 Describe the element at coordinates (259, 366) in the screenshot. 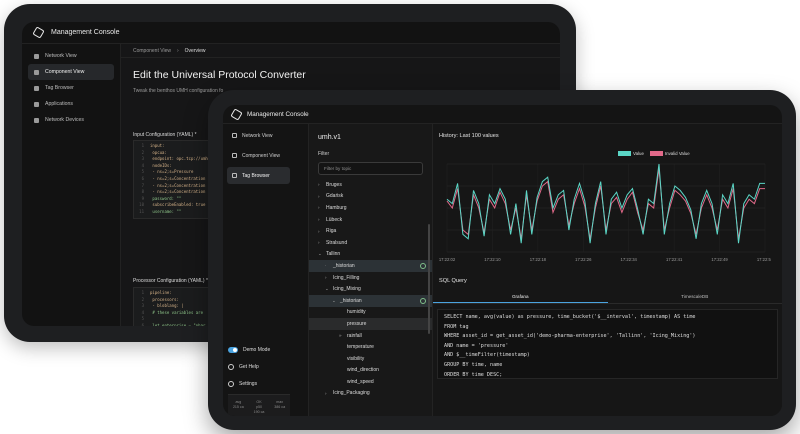

I see `get-help-link: Get Help` at that location.